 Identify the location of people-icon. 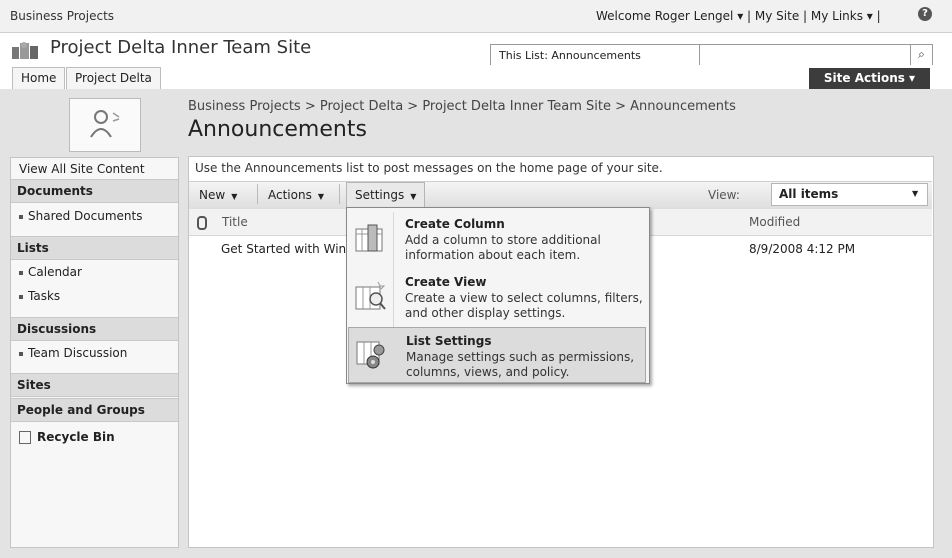
(105, 124).